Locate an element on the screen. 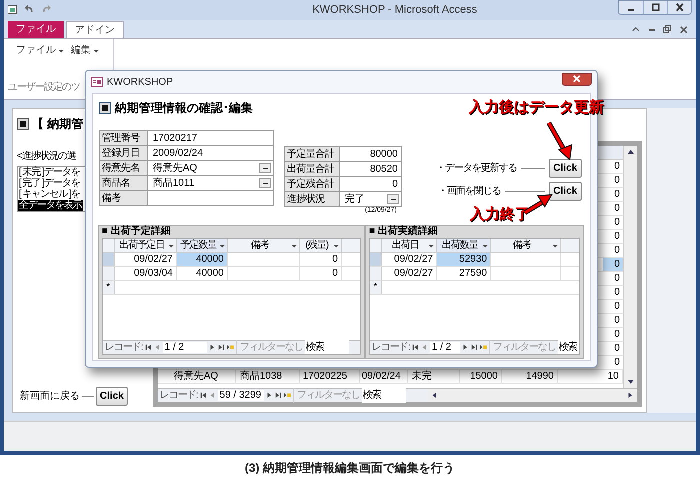  ribbon-tab: ファイル is located at coordinates (36, 29).